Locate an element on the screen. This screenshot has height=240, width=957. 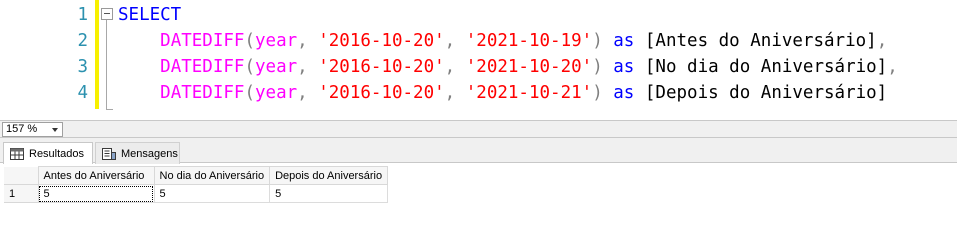
messages-icon is located at coordinates (109, 153).